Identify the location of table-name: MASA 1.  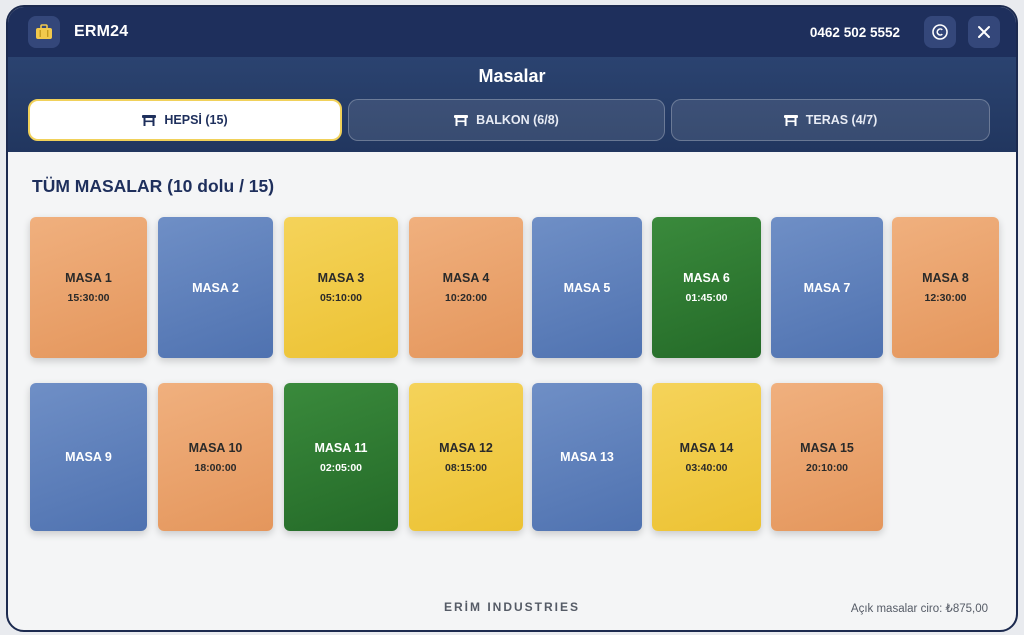
(88, 278).